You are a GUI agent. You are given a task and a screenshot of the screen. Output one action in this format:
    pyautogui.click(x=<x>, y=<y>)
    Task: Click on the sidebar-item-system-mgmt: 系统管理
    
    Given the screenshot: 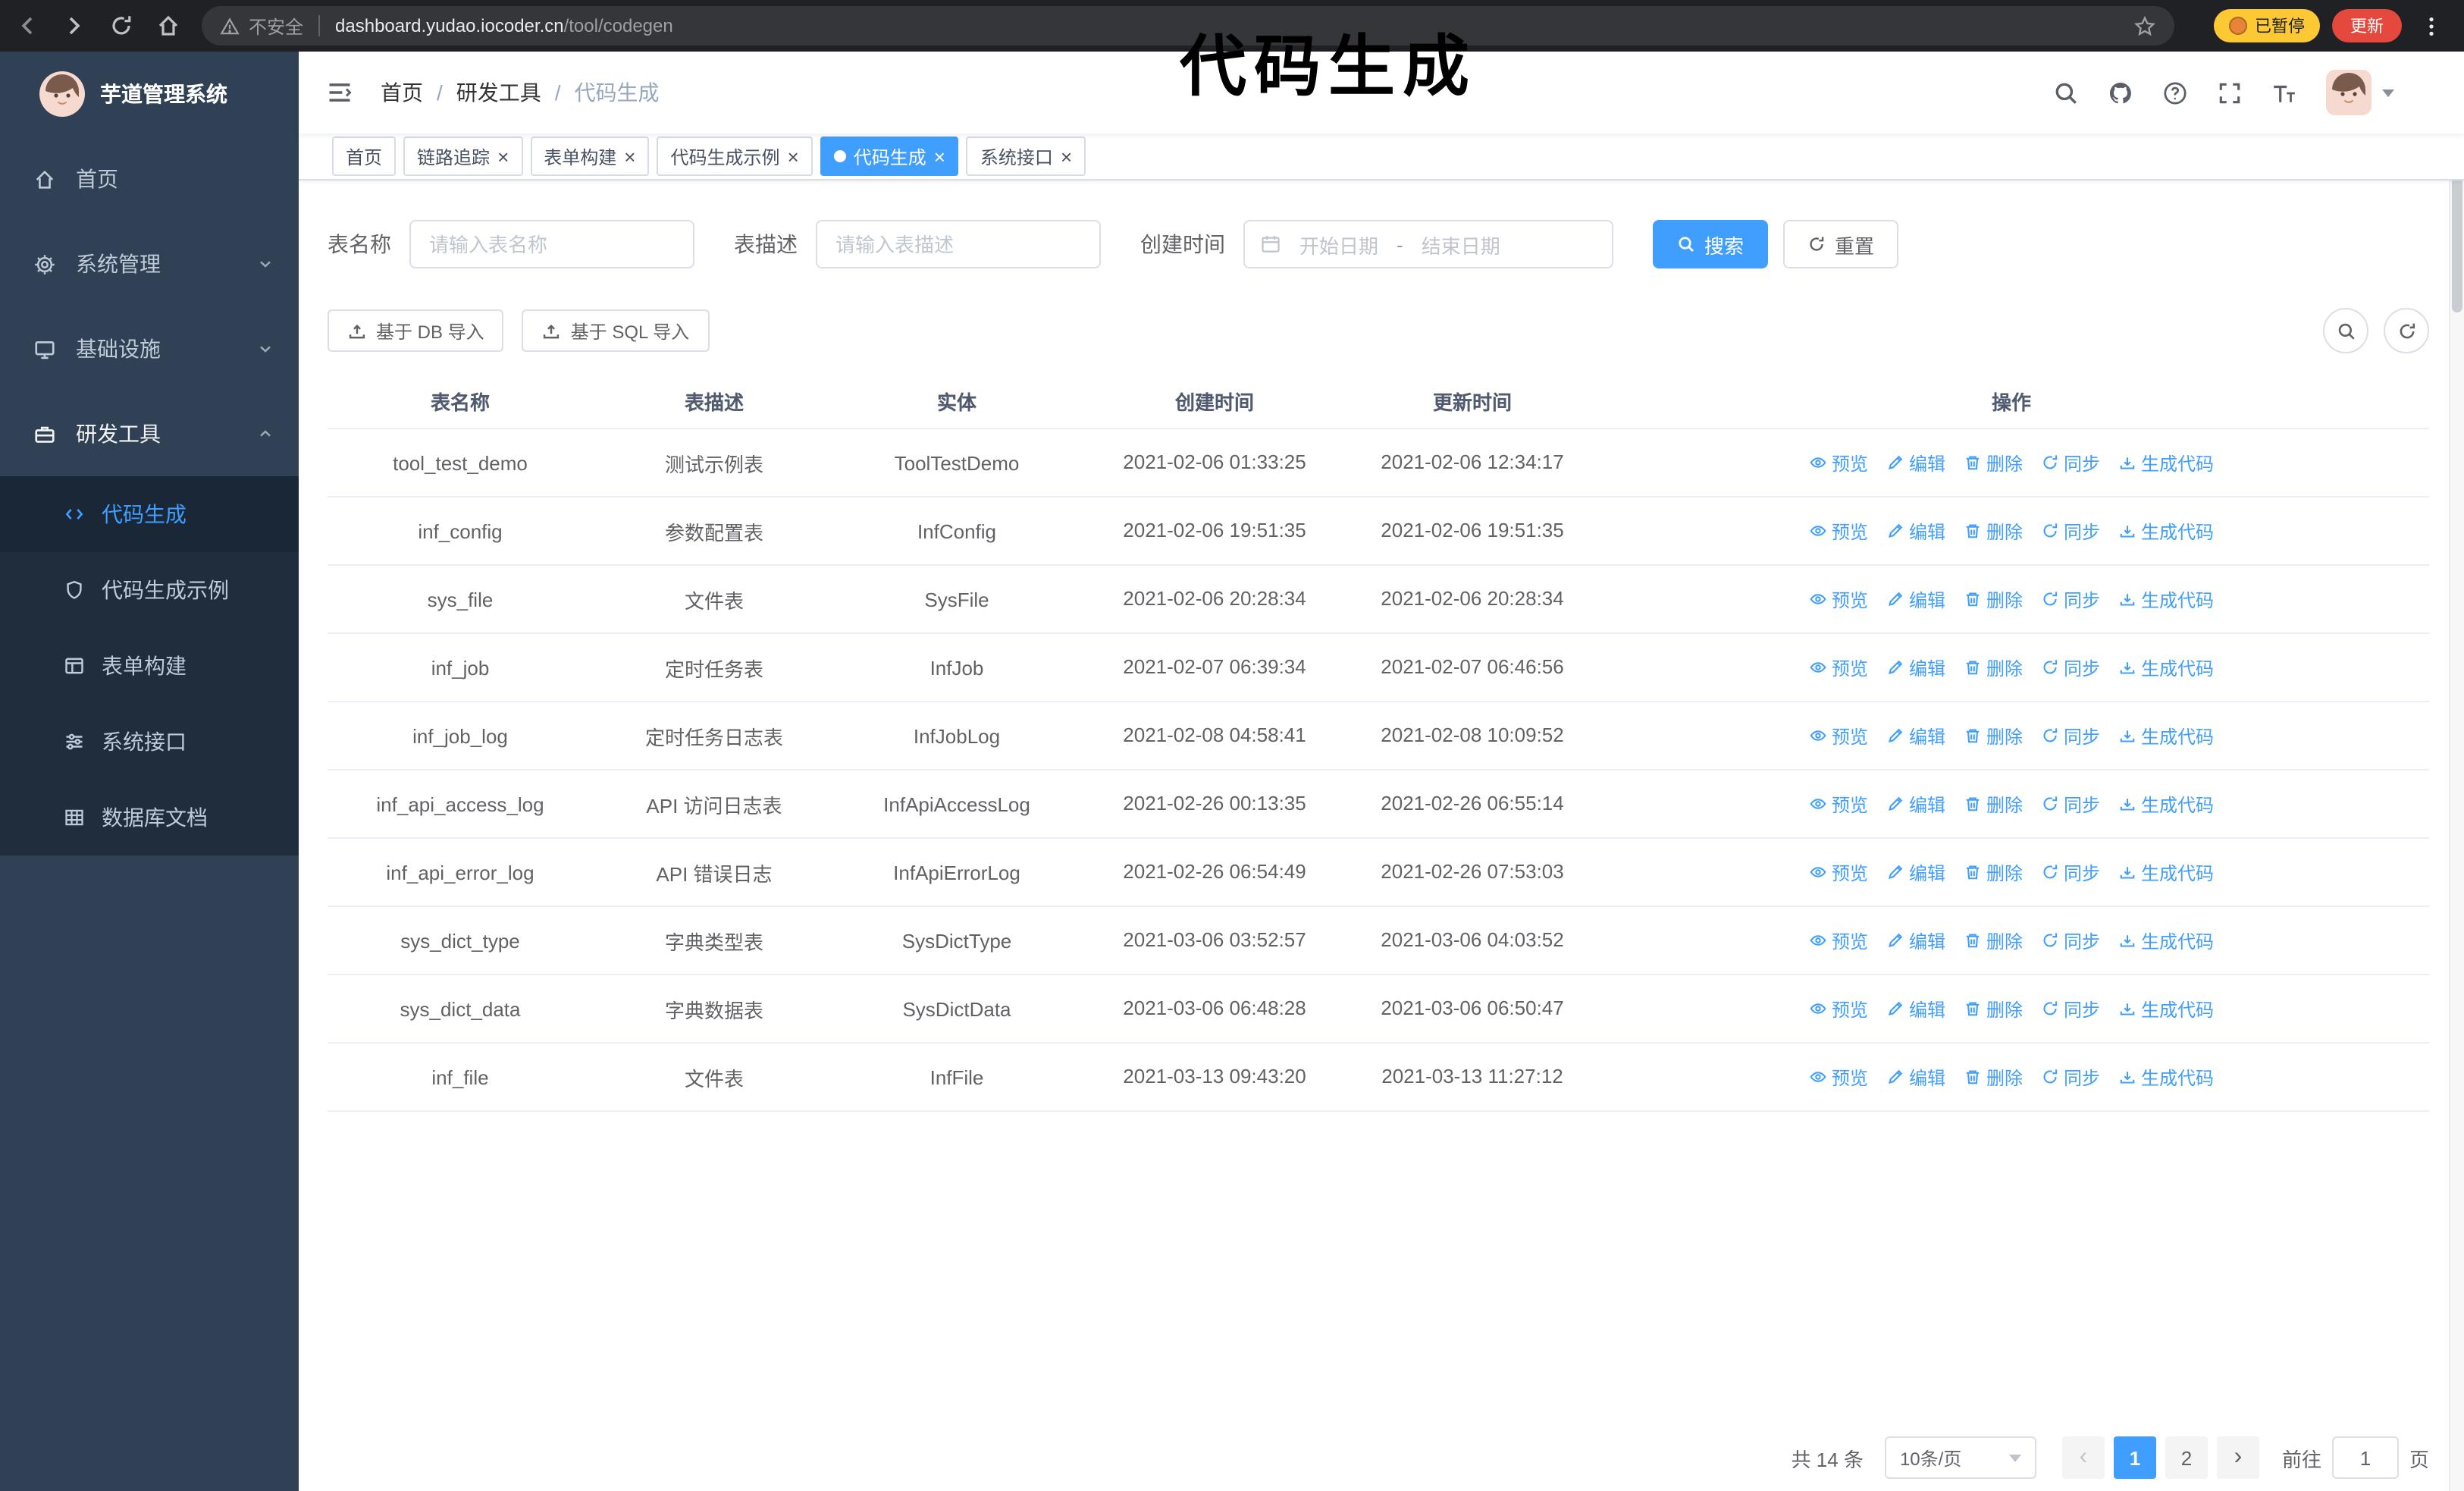 What is the action you would take?
    pyautogui.click(x=150, y=263)
    